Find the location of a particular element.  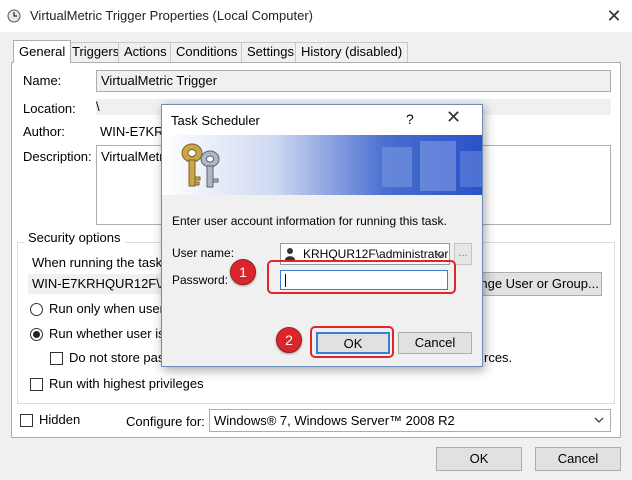

user-name-label: User name: is located at coordinates (203, 253).